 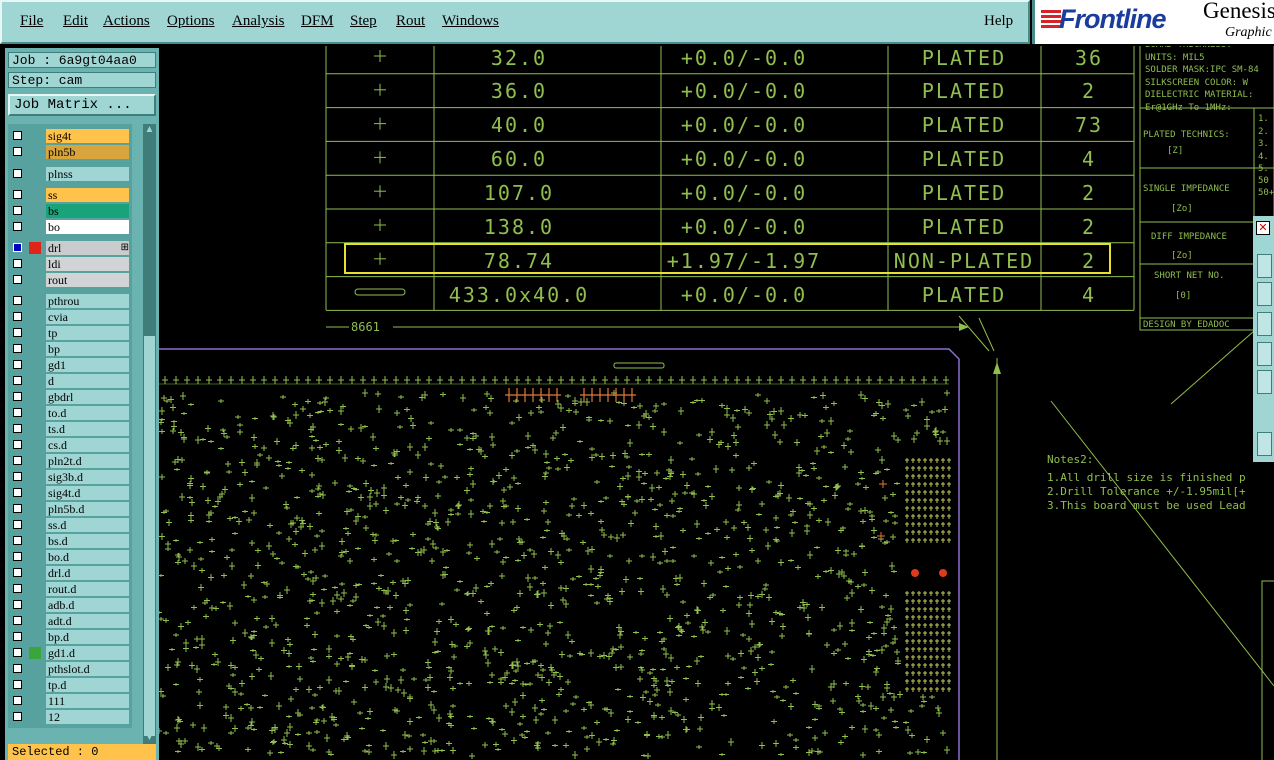 I want to click on scroll-down-icon: ▼, so click(x=149, y=738).